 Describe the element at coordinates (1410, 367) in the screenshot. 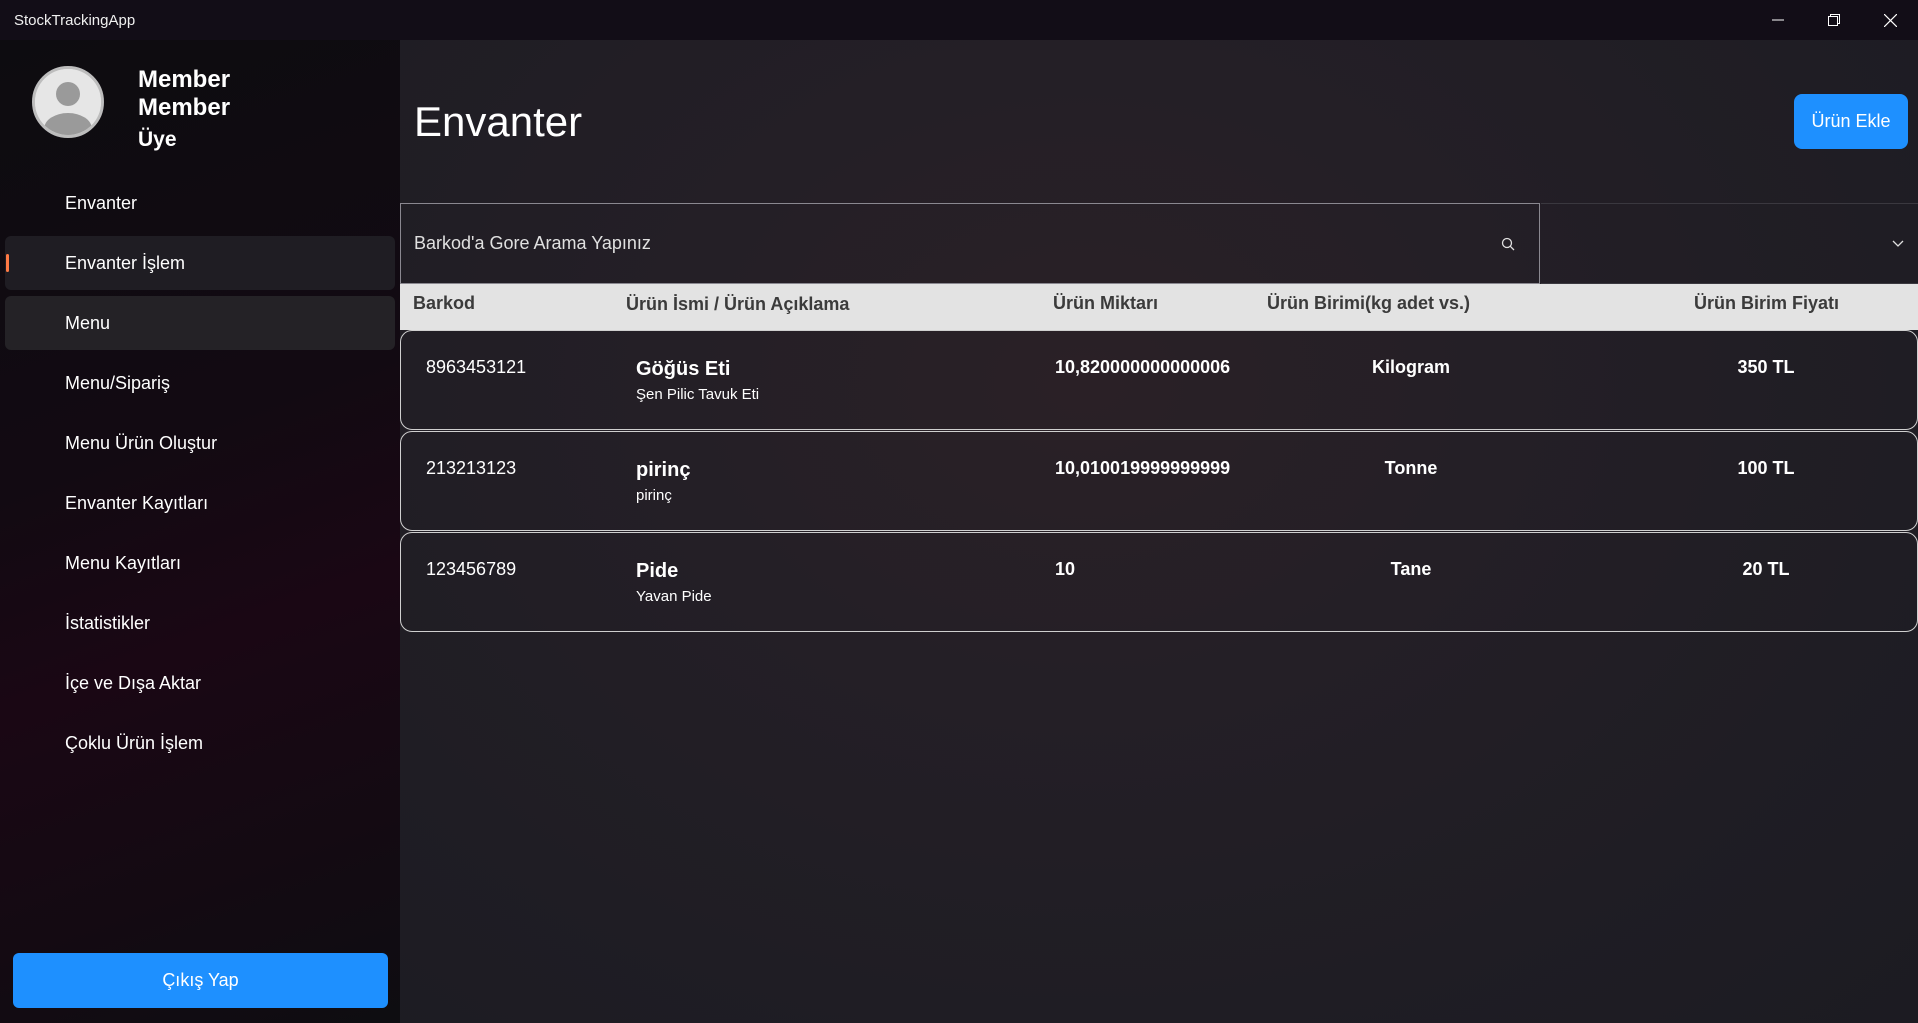

I see `cell-unit: Kilogram` at that location.